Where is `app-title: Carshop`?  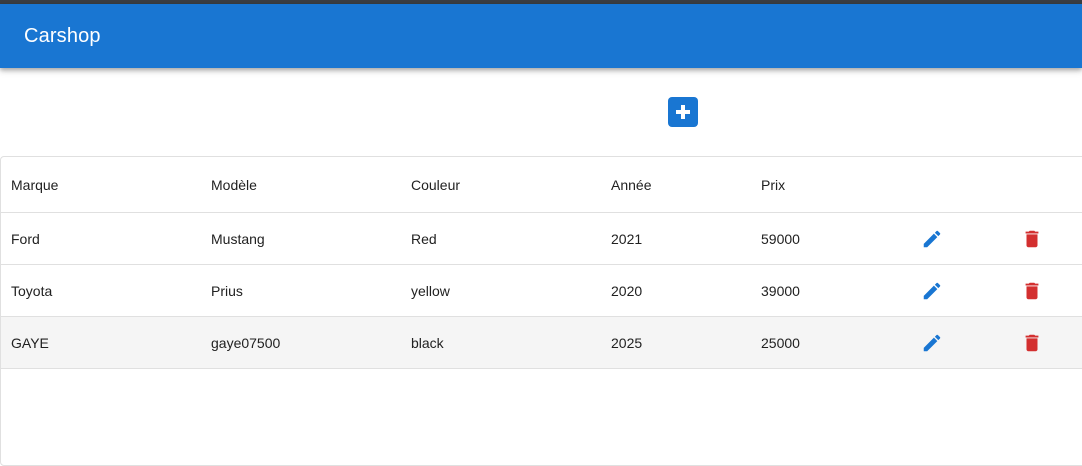
app-title: Carshop is located at coordinates (62, 35).